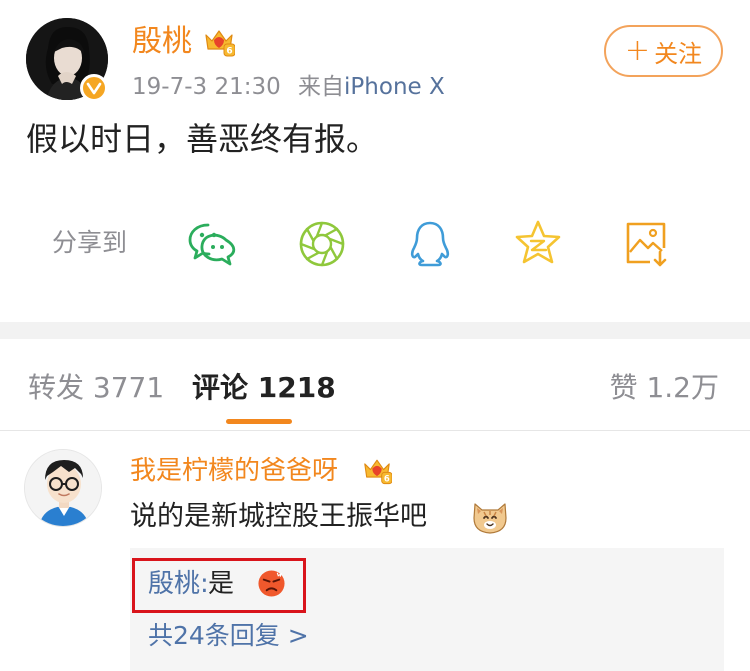 Image resolution: width=750 pixels, height=671 pixels. I want to click on tab-divider, so click(375, 430).